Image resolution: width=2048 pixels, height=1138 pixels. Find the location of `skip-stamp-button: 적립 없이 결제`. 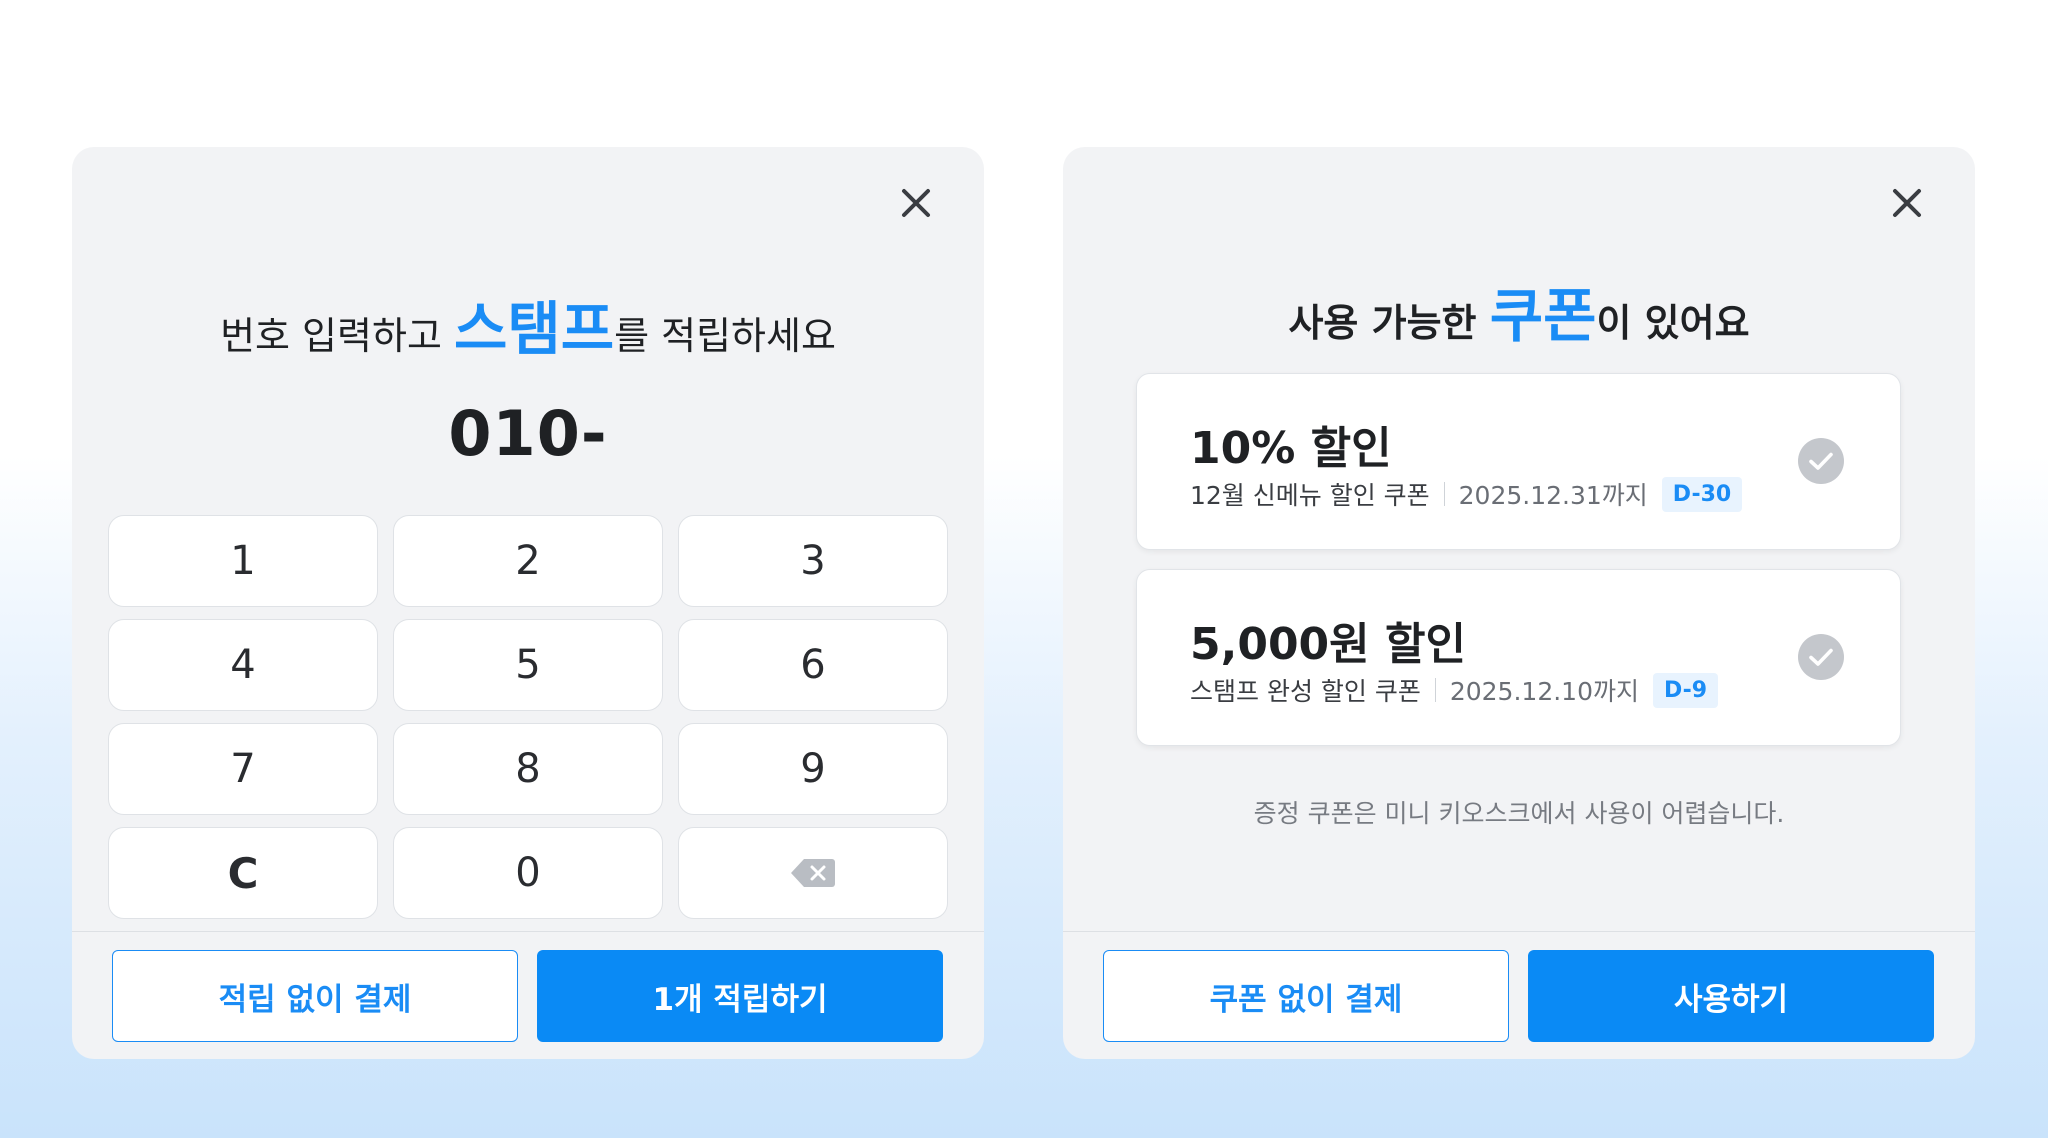

skip-stamp-button: 적립 없이 결제 is located at coordinates (315, 996).